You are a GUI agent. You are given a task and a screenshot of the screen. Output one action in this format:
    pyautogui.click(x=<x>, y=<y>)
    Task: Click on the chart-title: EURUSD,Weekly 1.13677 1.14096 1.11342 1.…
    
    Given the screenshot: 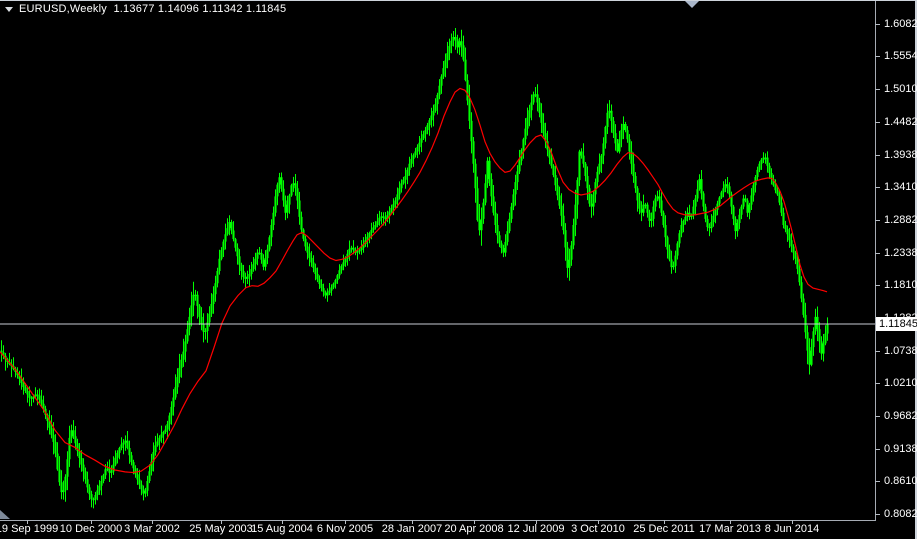 What is the action you would take?
    pyautogui.click(x=145, y=9)
    